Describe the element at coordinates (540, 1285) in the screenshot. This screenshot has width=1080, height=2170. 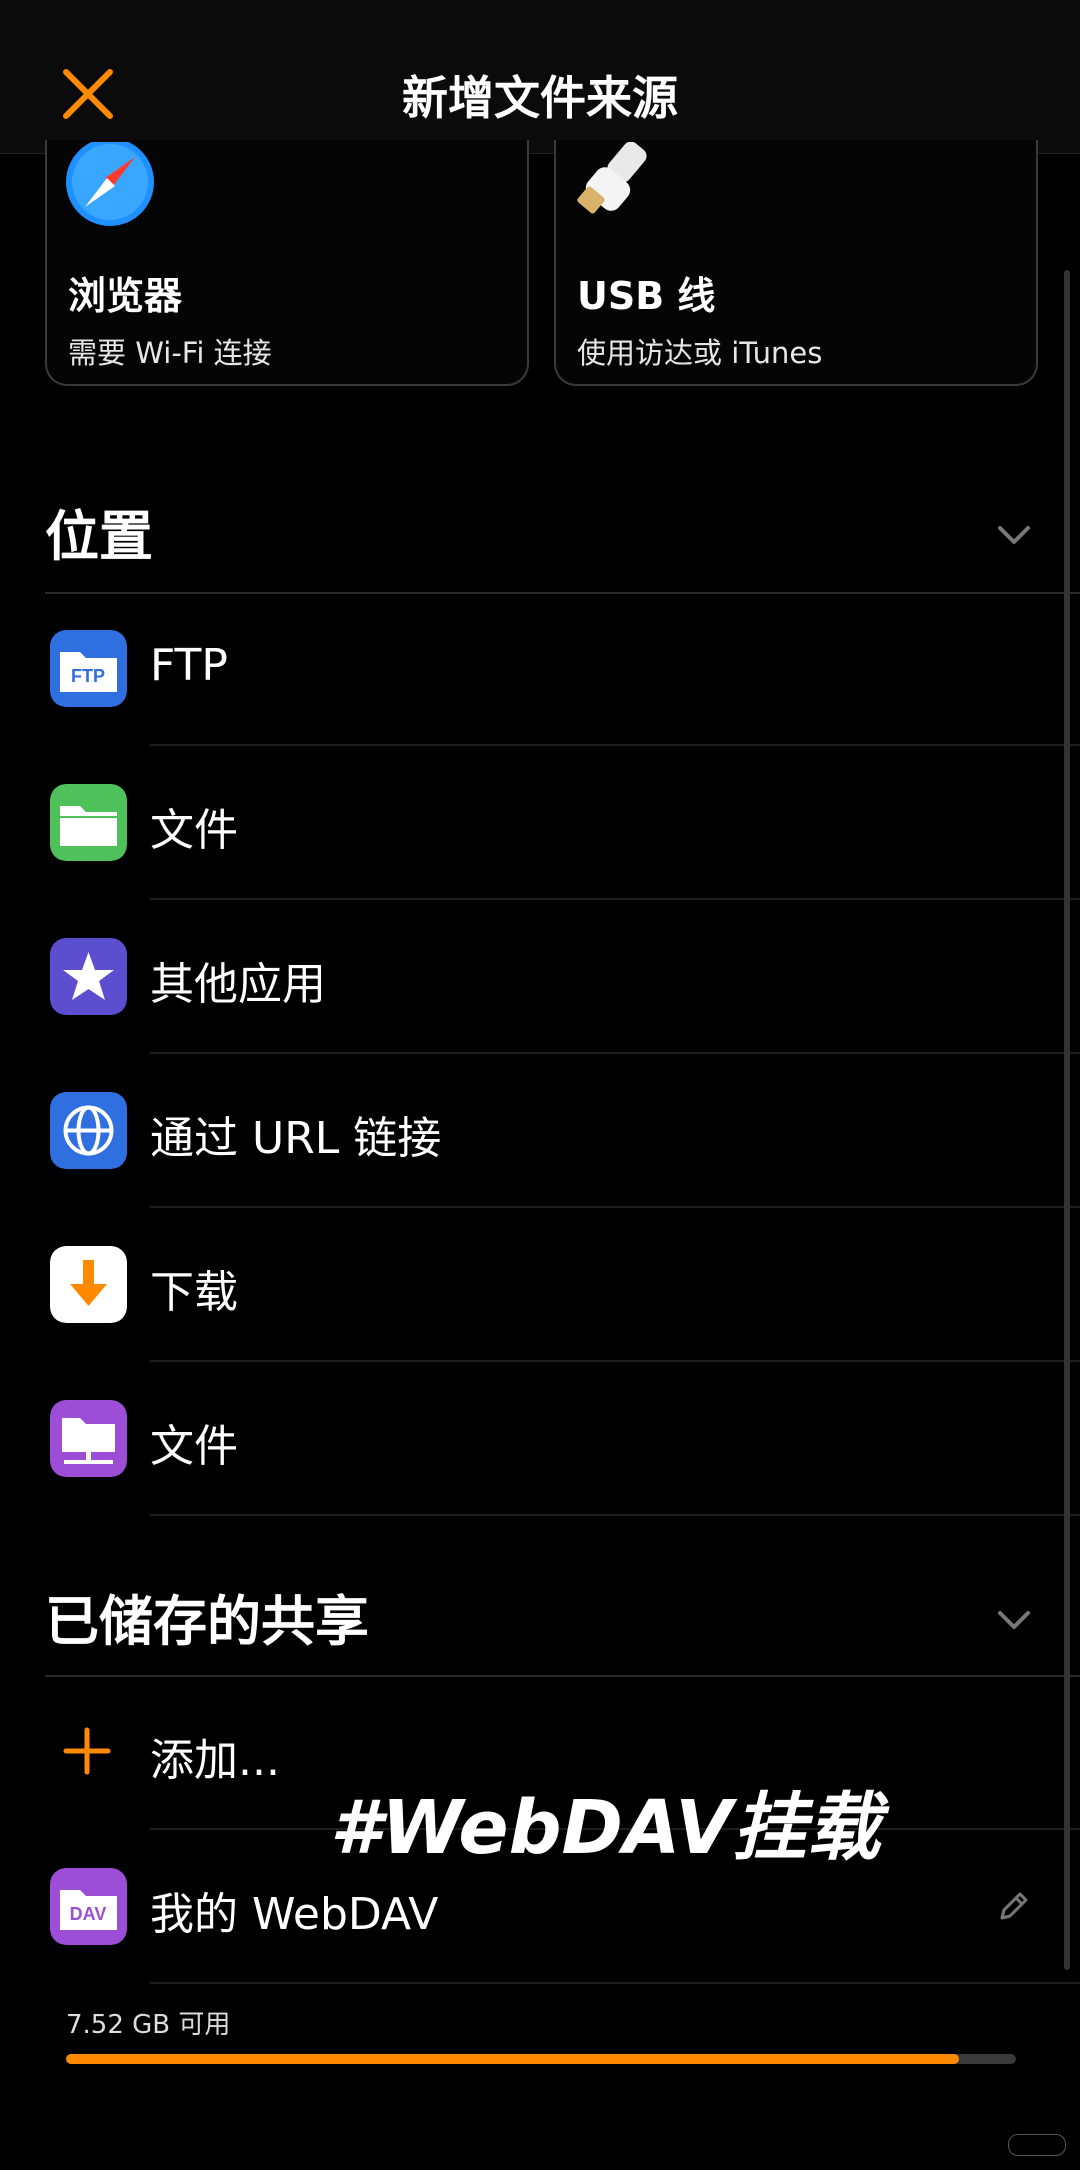
I see `location-item-downloads: 下载` at that location.